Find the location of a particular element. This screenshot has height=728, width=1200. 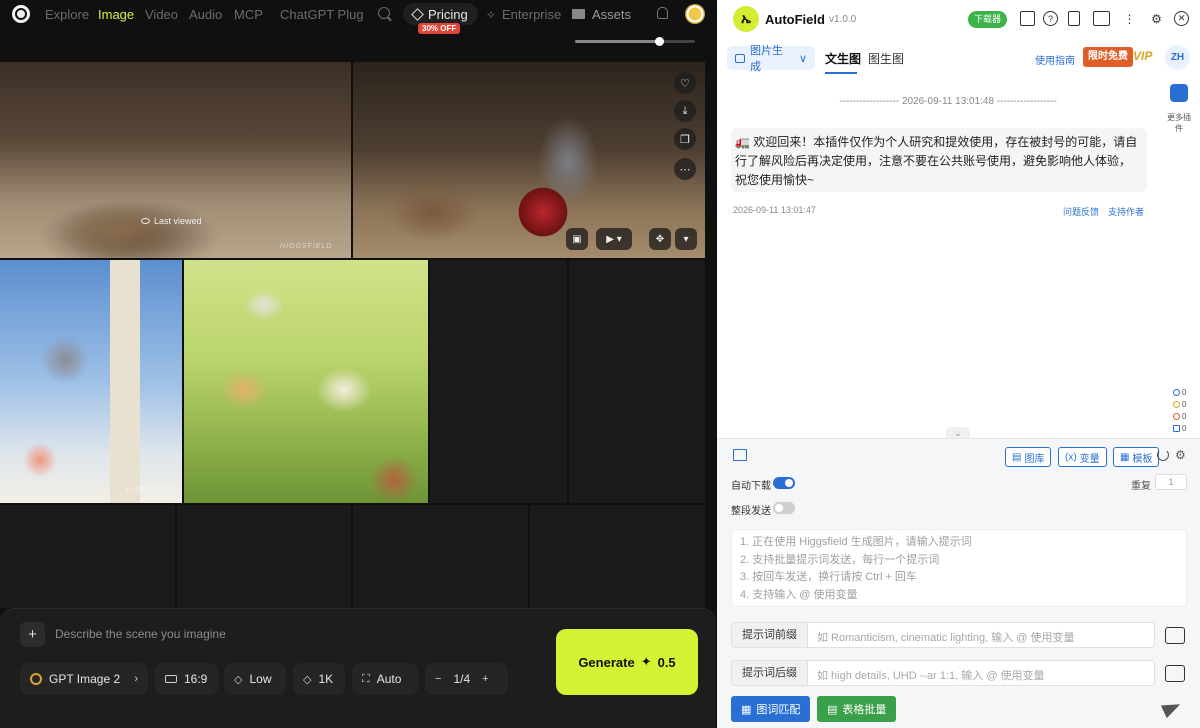

download-icon: ⤓ is located at coordinates (685, 111).